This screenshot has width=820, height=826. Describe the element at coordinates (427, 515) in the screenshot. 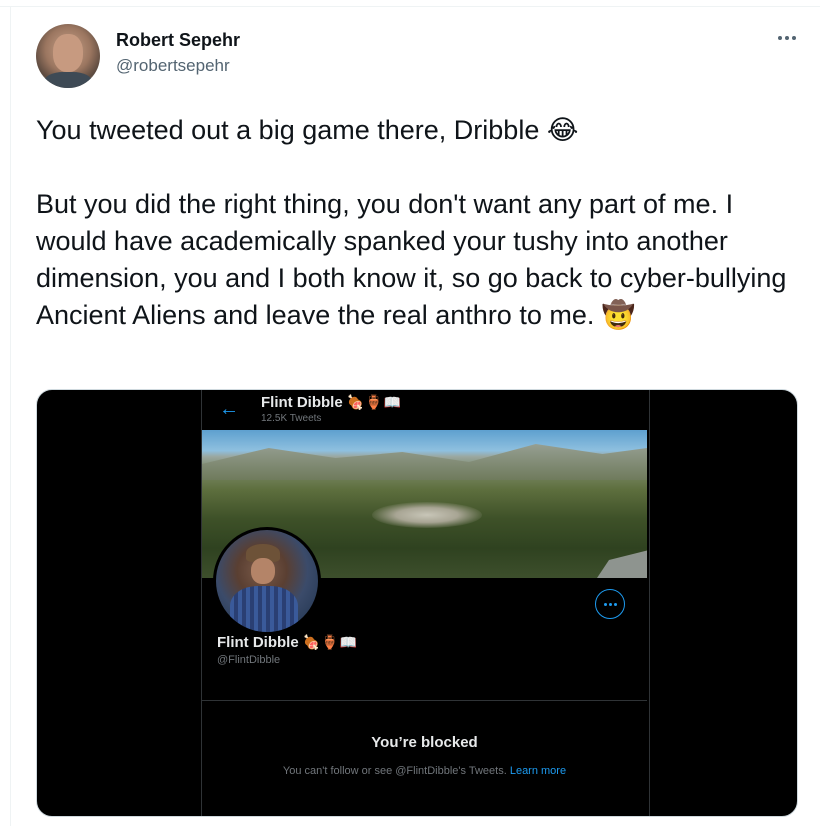

I see `banner-town` at that location.